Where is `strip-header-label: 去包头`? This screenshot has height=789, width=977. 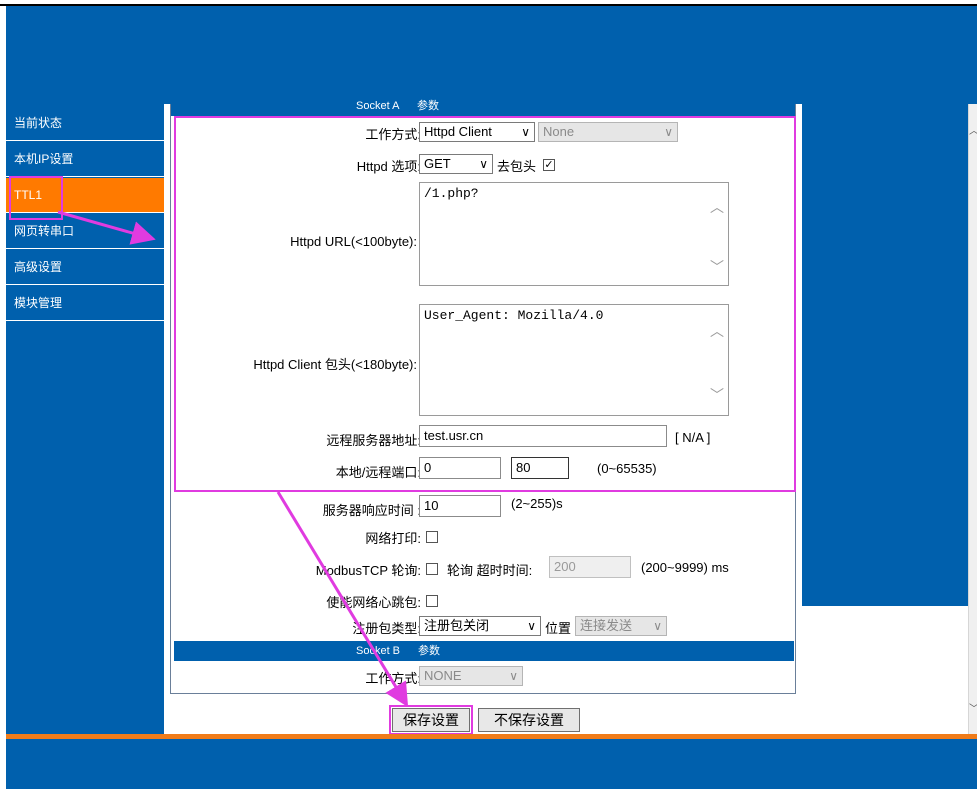
strip-header-label: 去包头 is located at coordinates (517, 166).